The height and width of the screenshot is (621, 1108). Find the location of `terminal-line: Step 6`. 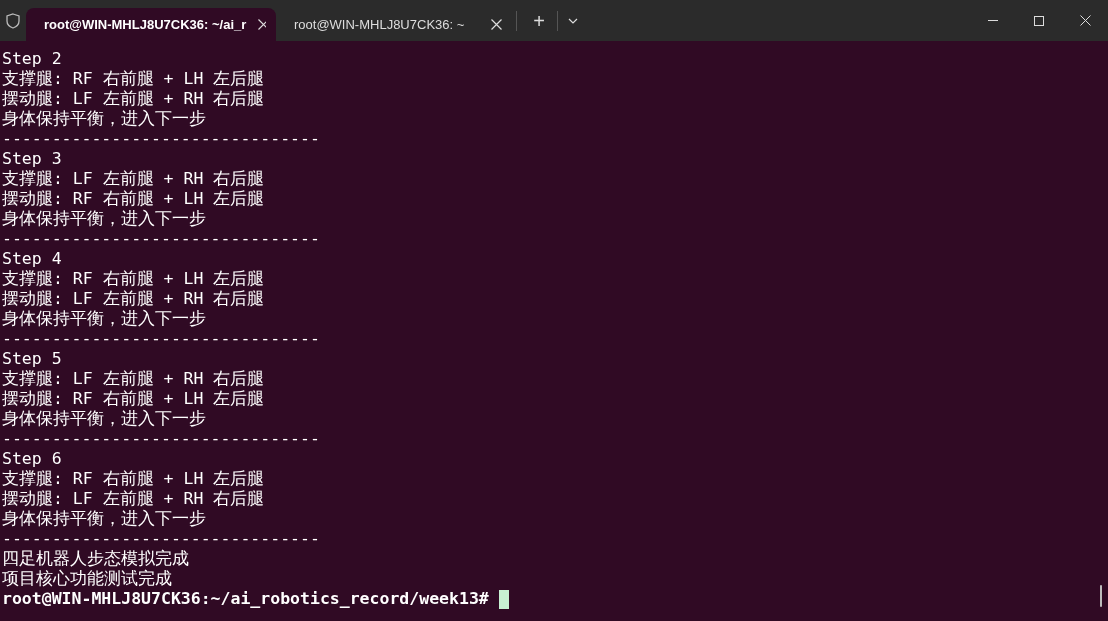

terminal-line: Step 6 is located at coordinates (32, 459).